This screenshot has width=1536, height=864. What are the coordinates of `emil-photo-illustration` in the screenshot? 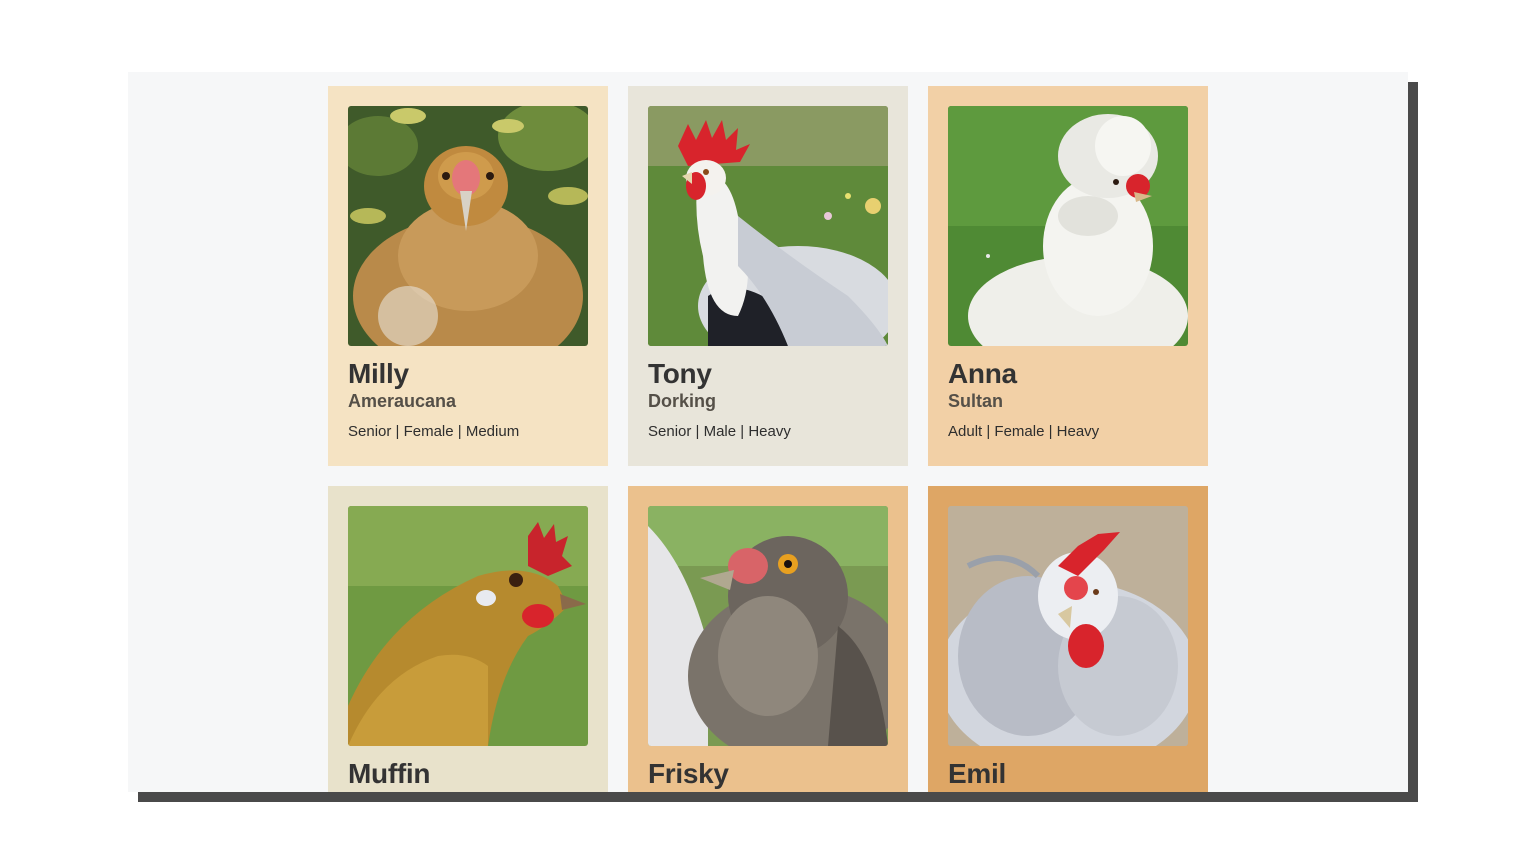 It's located at (1068, 626).